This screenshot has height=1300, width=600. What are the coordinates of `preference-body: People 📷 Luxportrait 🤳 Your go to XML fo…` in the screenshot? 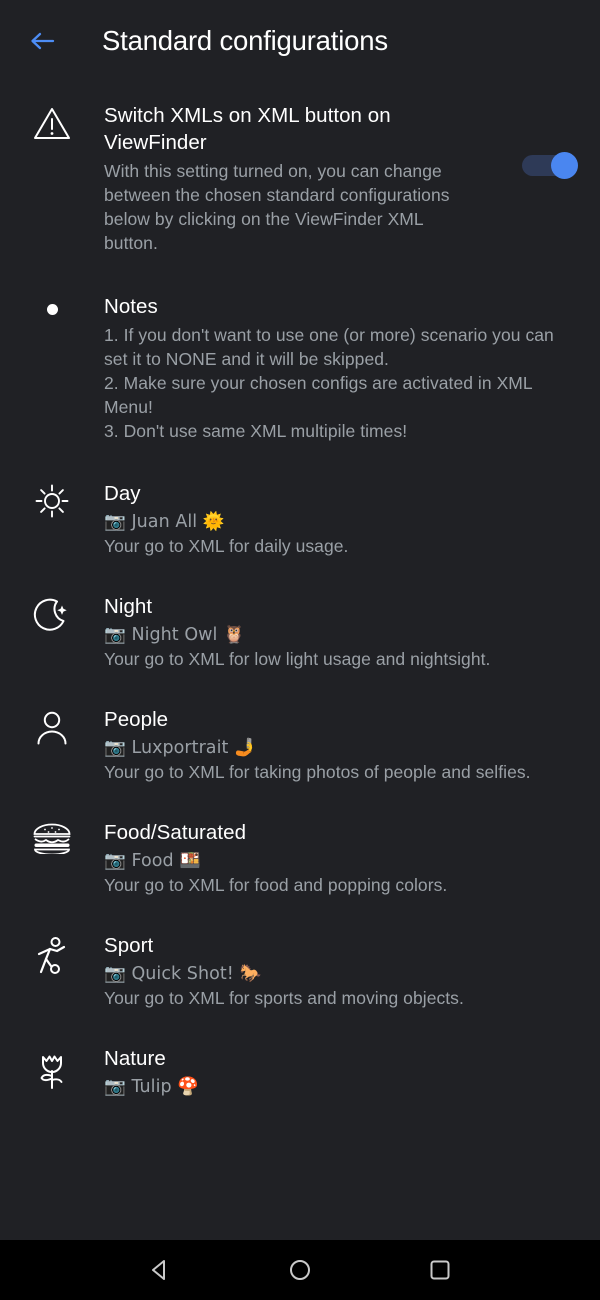 It's located at (341, 745).